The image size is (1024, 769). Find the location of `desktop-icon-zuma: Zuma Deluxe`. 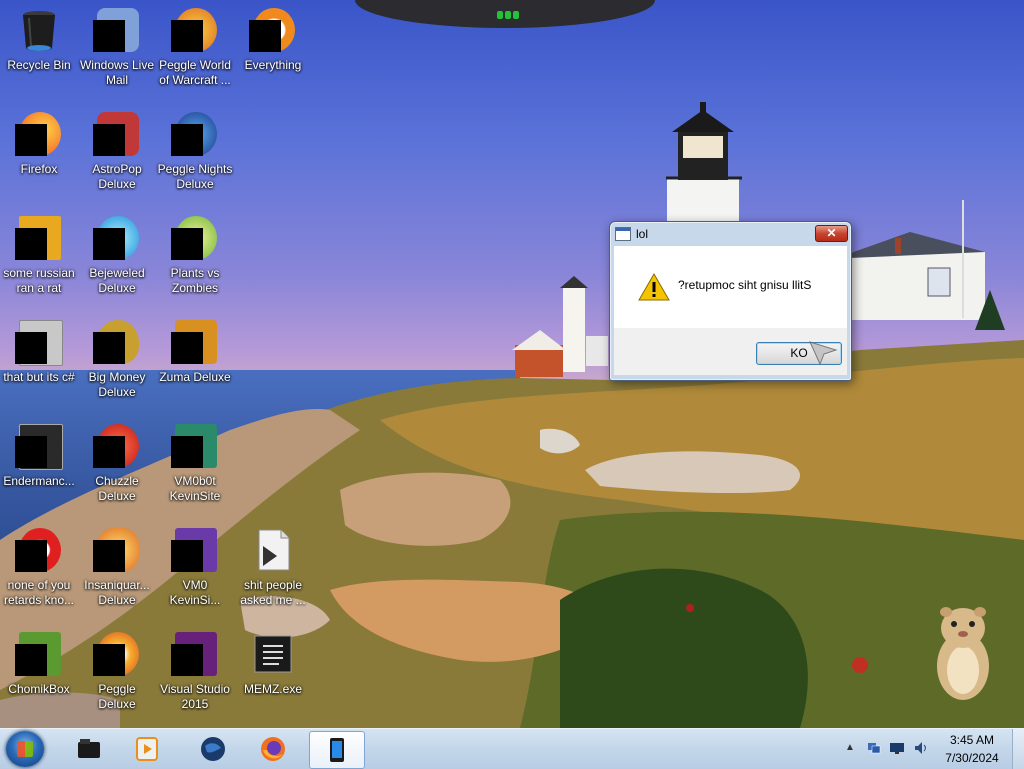

desktop-icon-zuma: Zuma Deluxe is located at coordinates (195, 351).